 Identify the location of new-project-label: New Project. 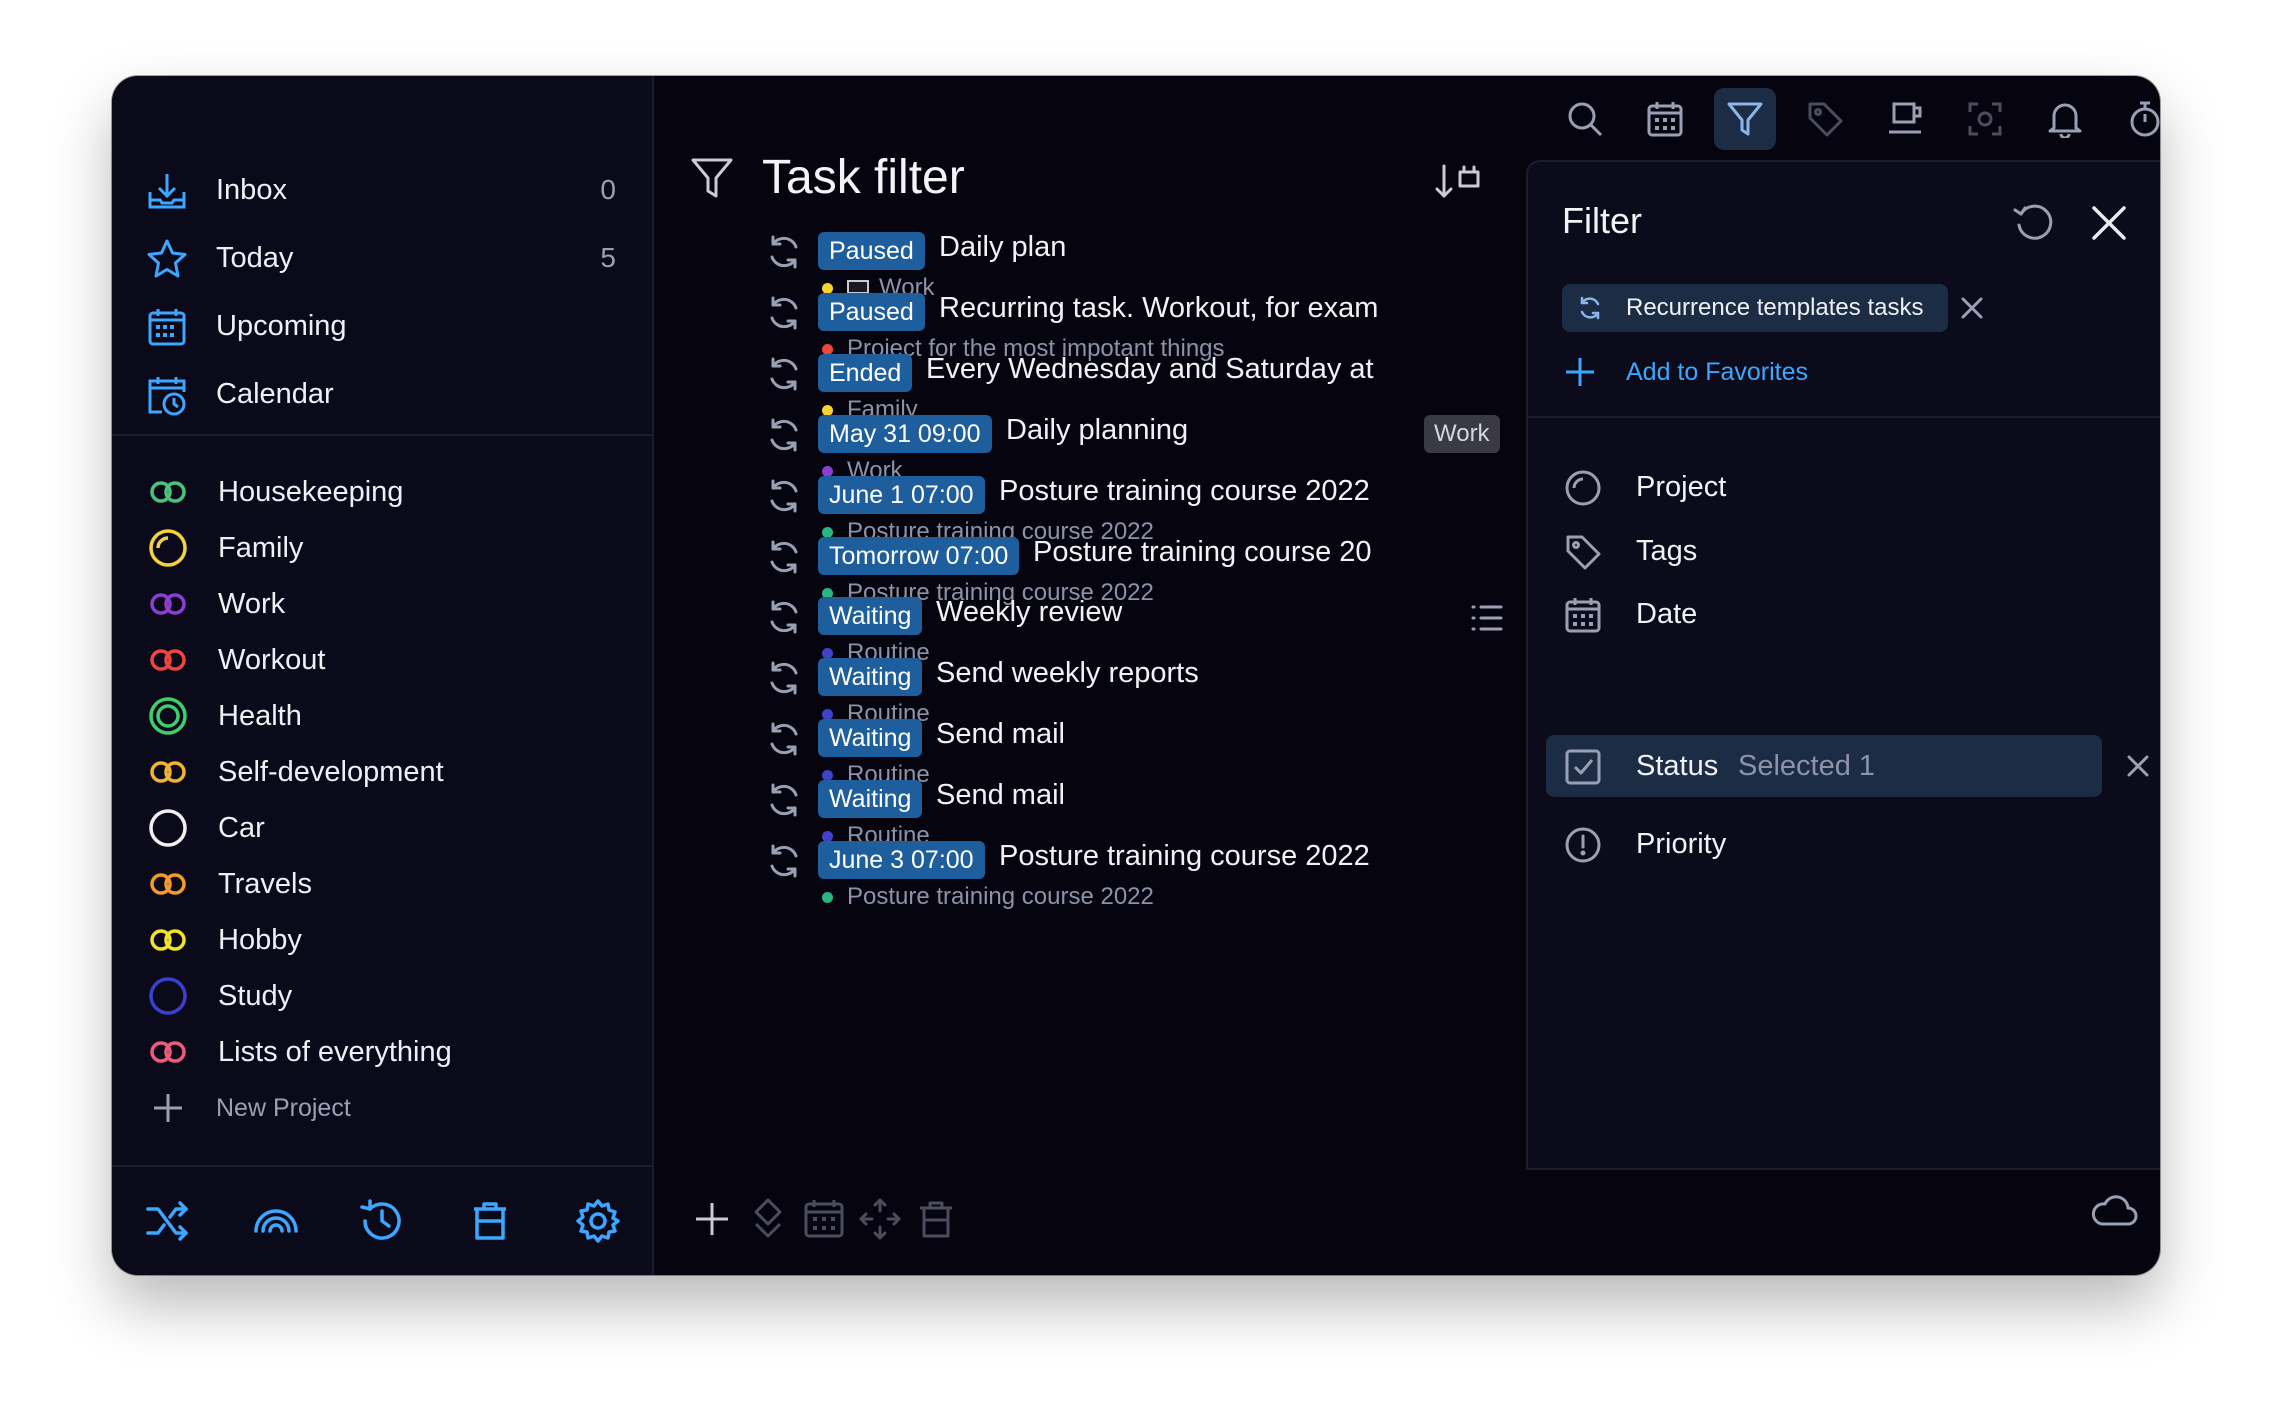
(283, 1107).